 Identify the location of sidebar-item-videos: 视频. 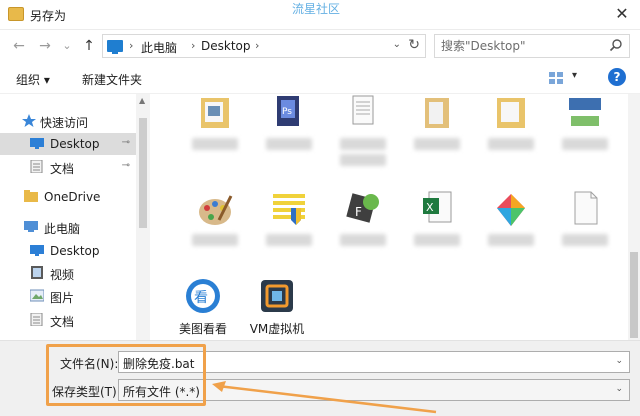
(68, 273).